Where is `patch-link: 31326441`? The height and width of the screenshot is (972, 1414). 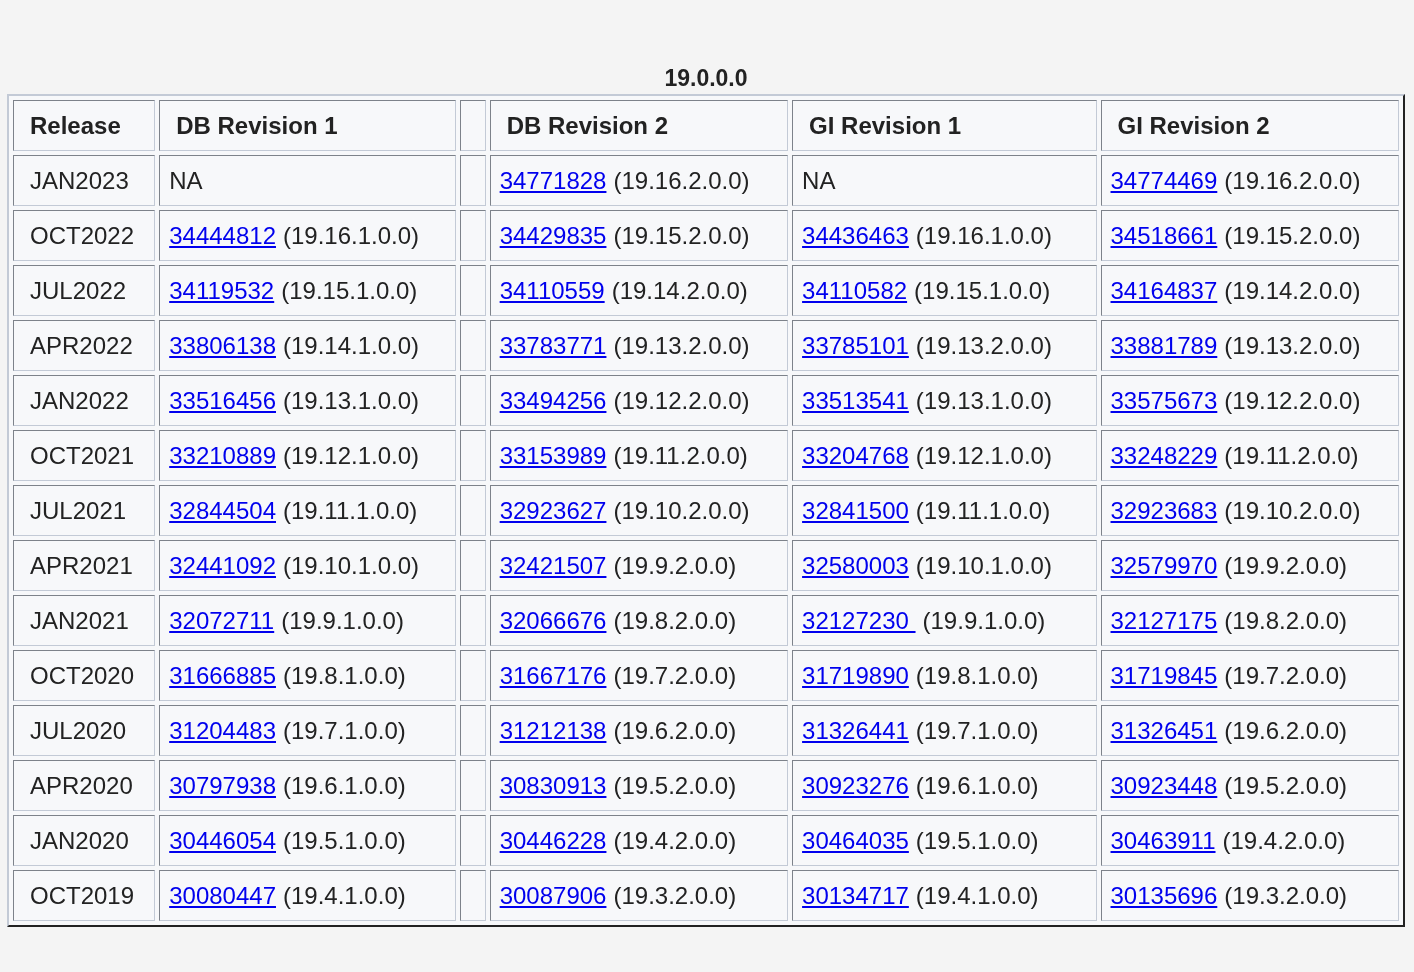
patch-link: 31326441 is located at coordinates (855, 730).